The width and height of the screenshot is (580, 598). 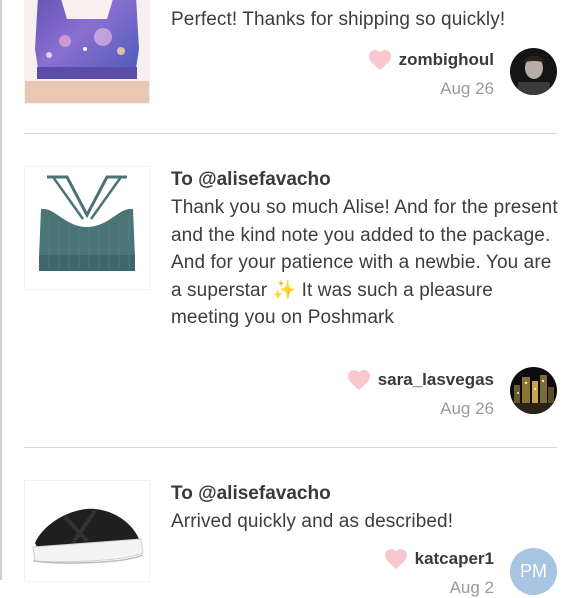 I want to click on left-border, so click(x=1, y=290).